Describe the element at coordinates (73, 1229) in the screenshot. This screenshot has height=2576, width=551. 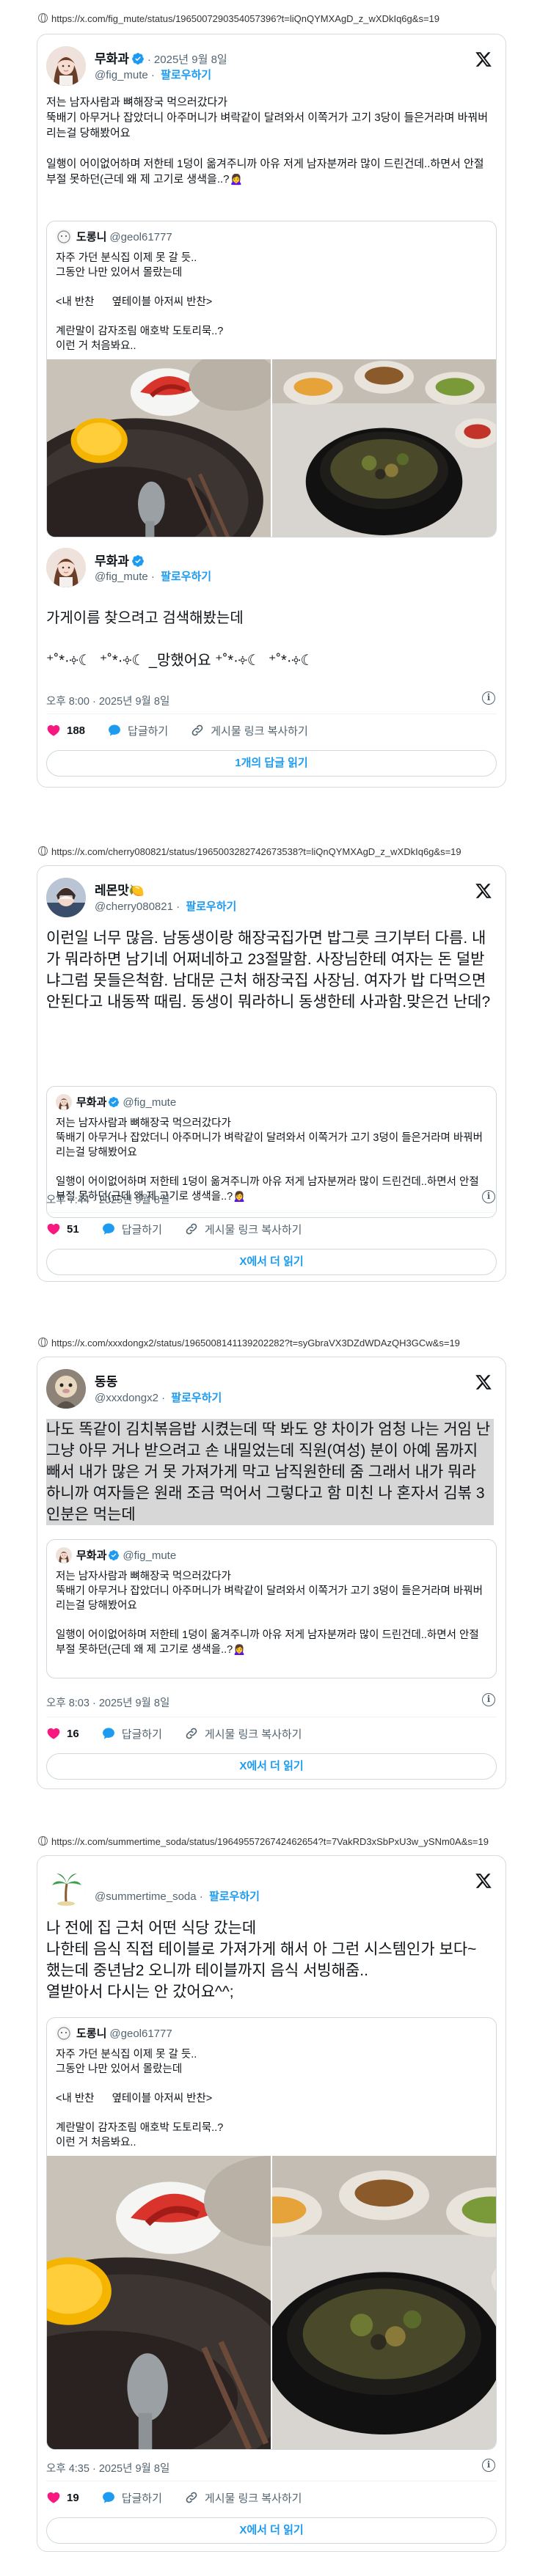
I see `like-count: 51` at that location.